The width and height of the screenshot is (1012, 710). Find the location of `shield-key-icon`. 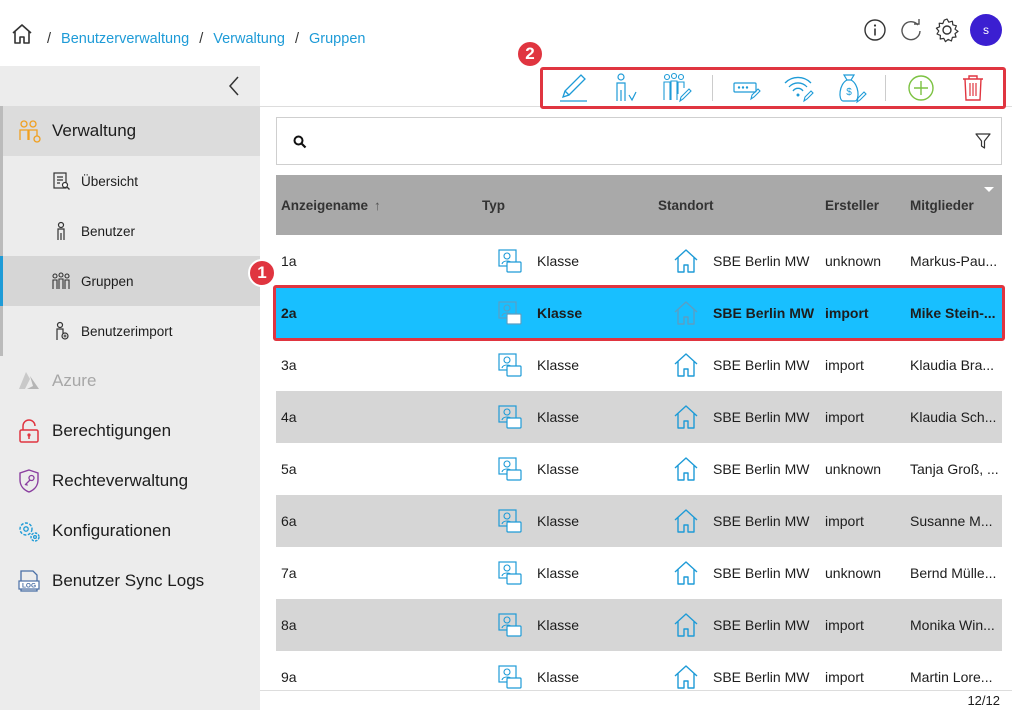

shield-key-icon is located at coordinates (29, 481).